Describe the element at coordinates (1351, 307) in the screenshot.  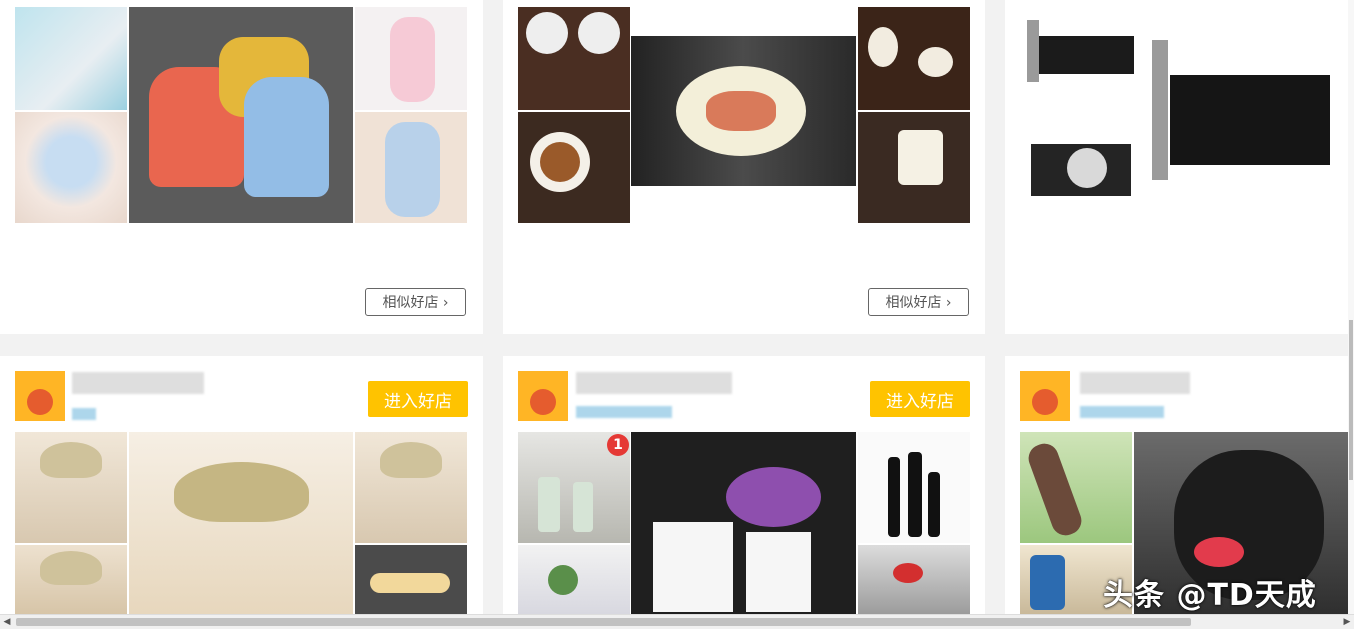
I see `vertical-scrollbar` at that location.